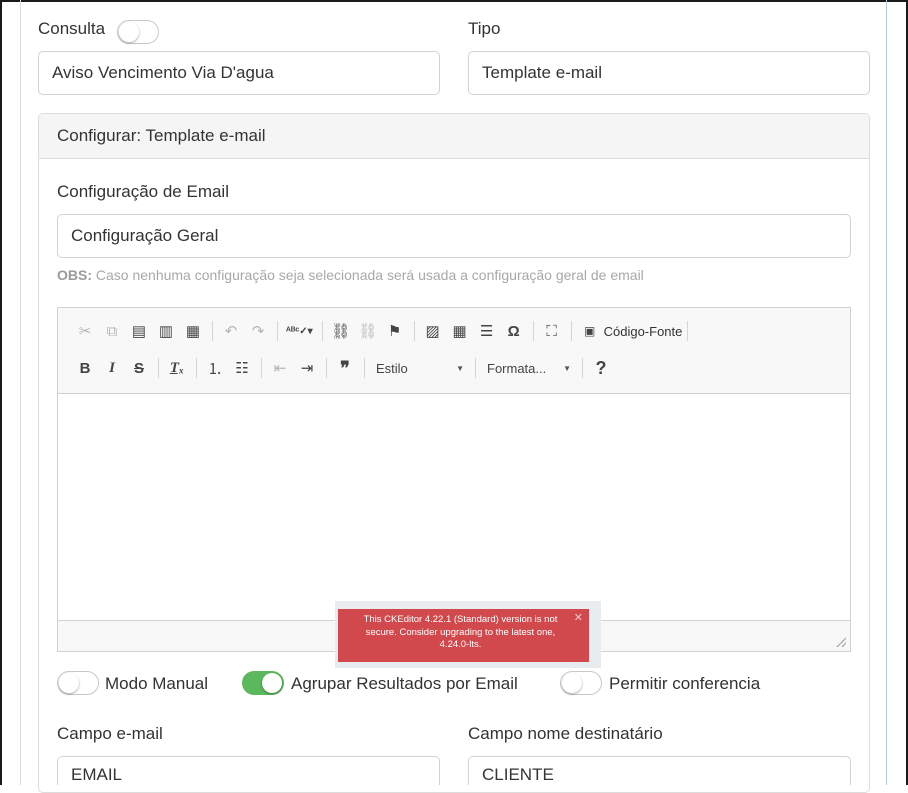 This screenshot has width=908, height=793. Describe the element at coordinates (886, 392) in the screenshot. I see `right-border` at that location.